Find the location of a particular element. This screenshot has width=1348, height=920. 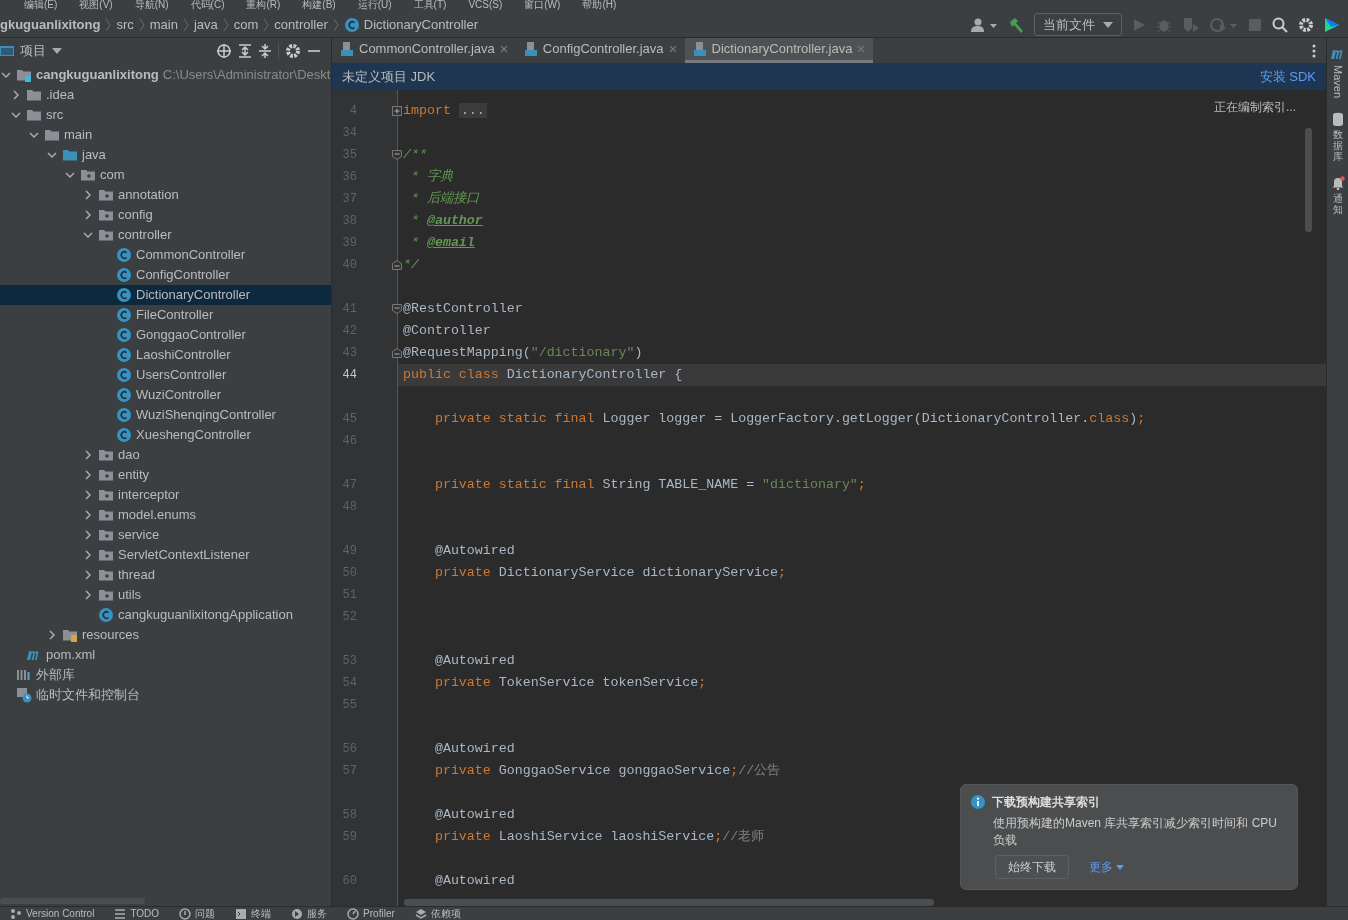

breadcrumb-item: controller is located at coordinates (301, 24).